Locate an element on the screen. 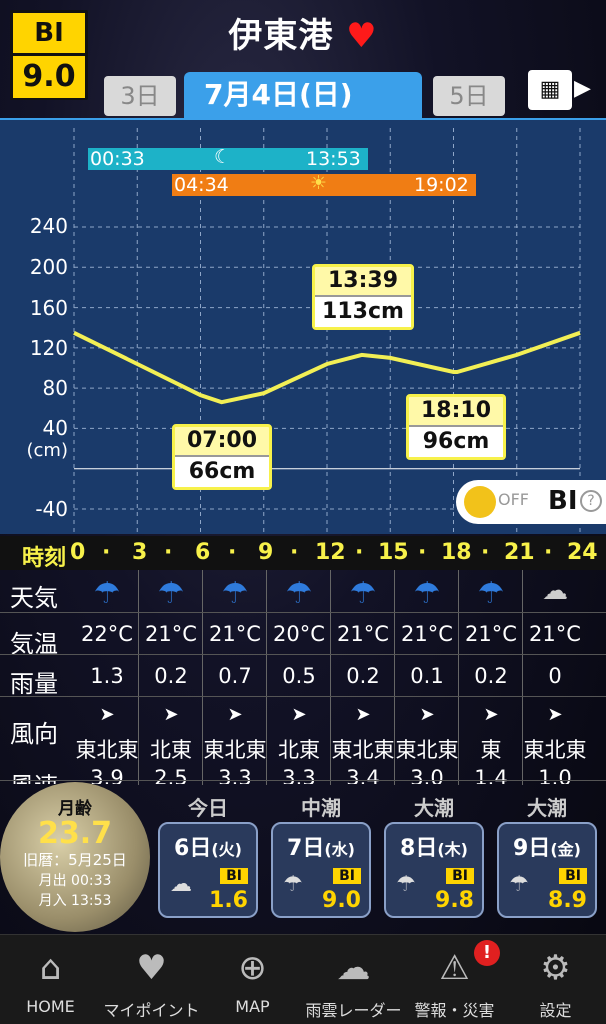 This screenshot has height=1024, width=606. tab-label: MAP is located at coordinates (252, 1006).